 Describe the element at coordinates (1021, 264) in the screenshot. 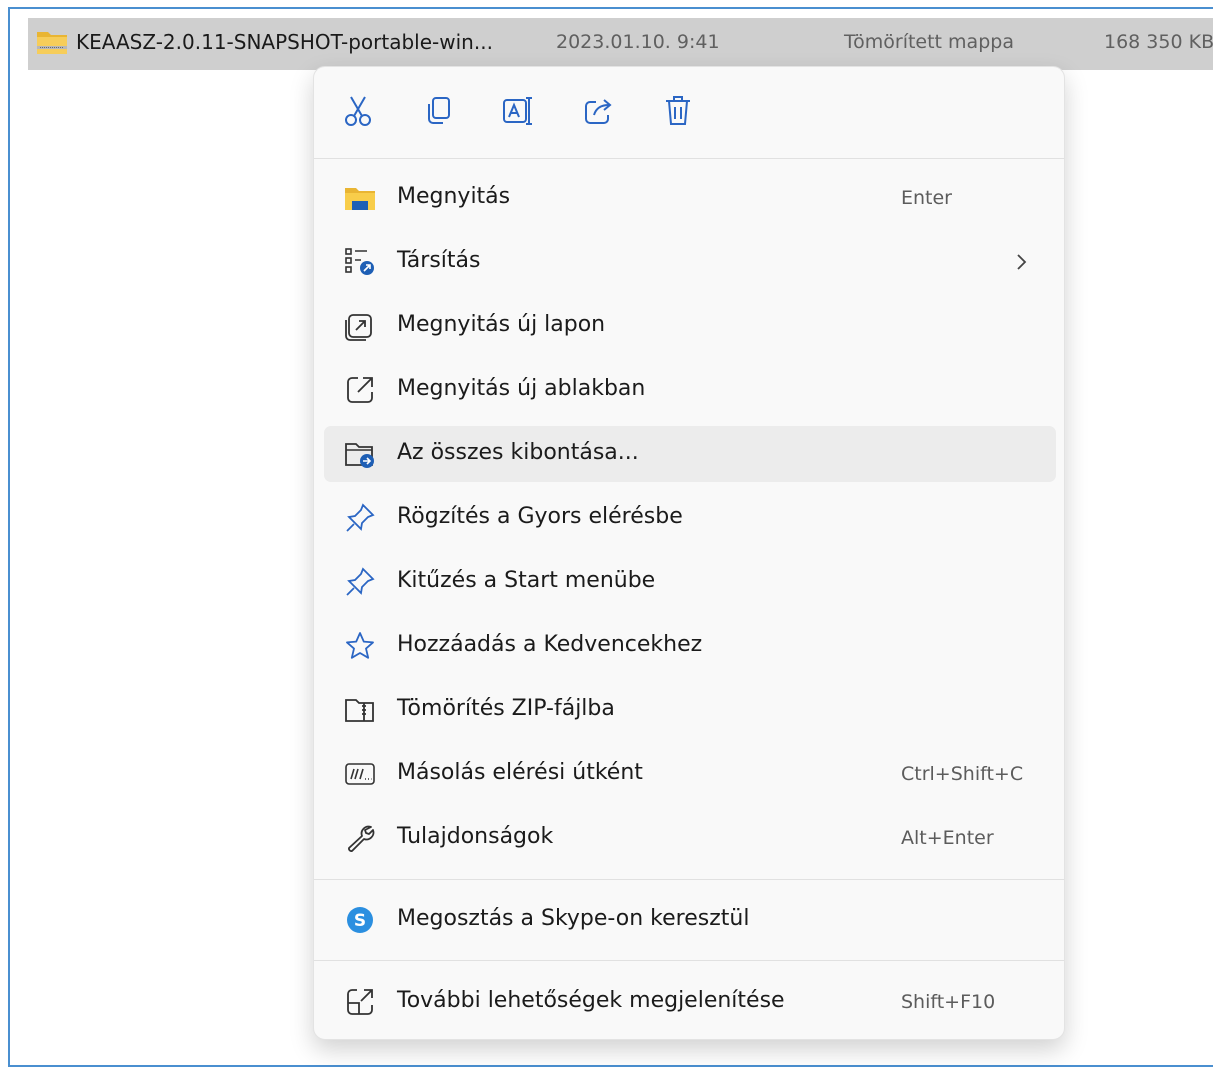

I see `chevron-right-icon` at that location.